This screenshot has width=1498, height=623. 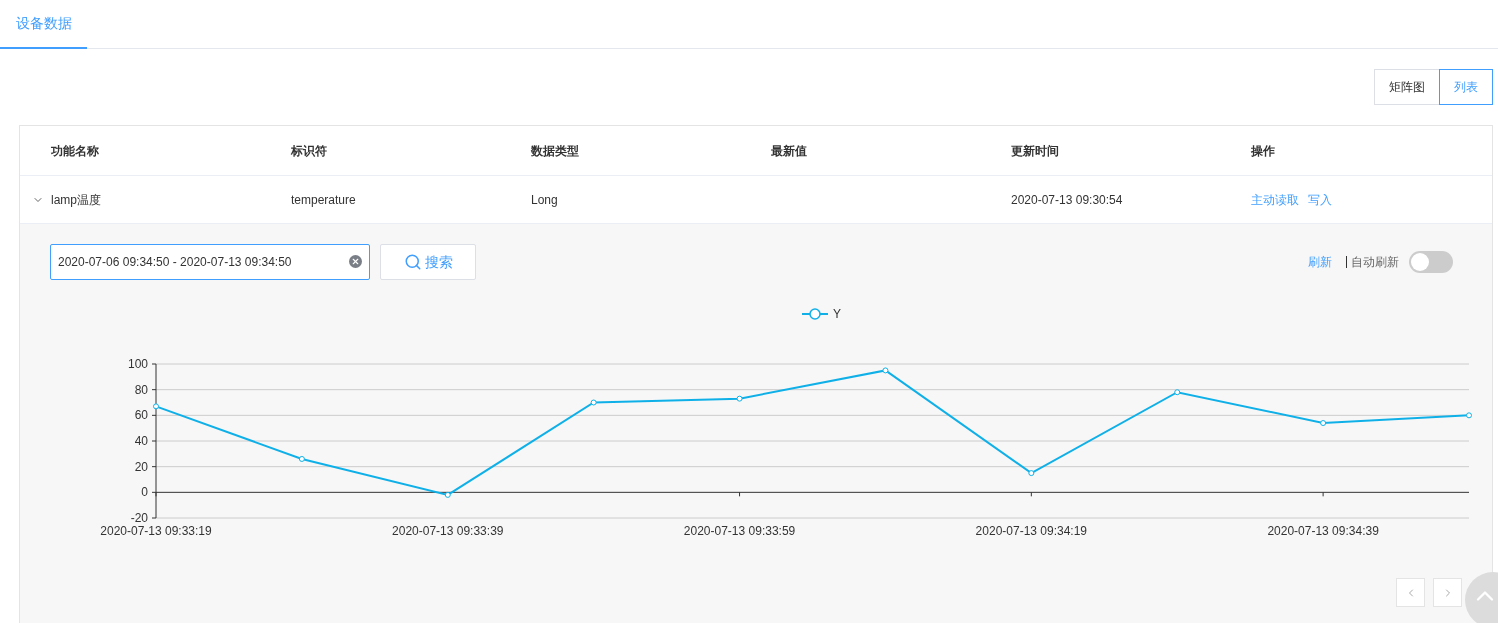 I want to click on column-header: 更新时间, so click(x=1035, y=151).